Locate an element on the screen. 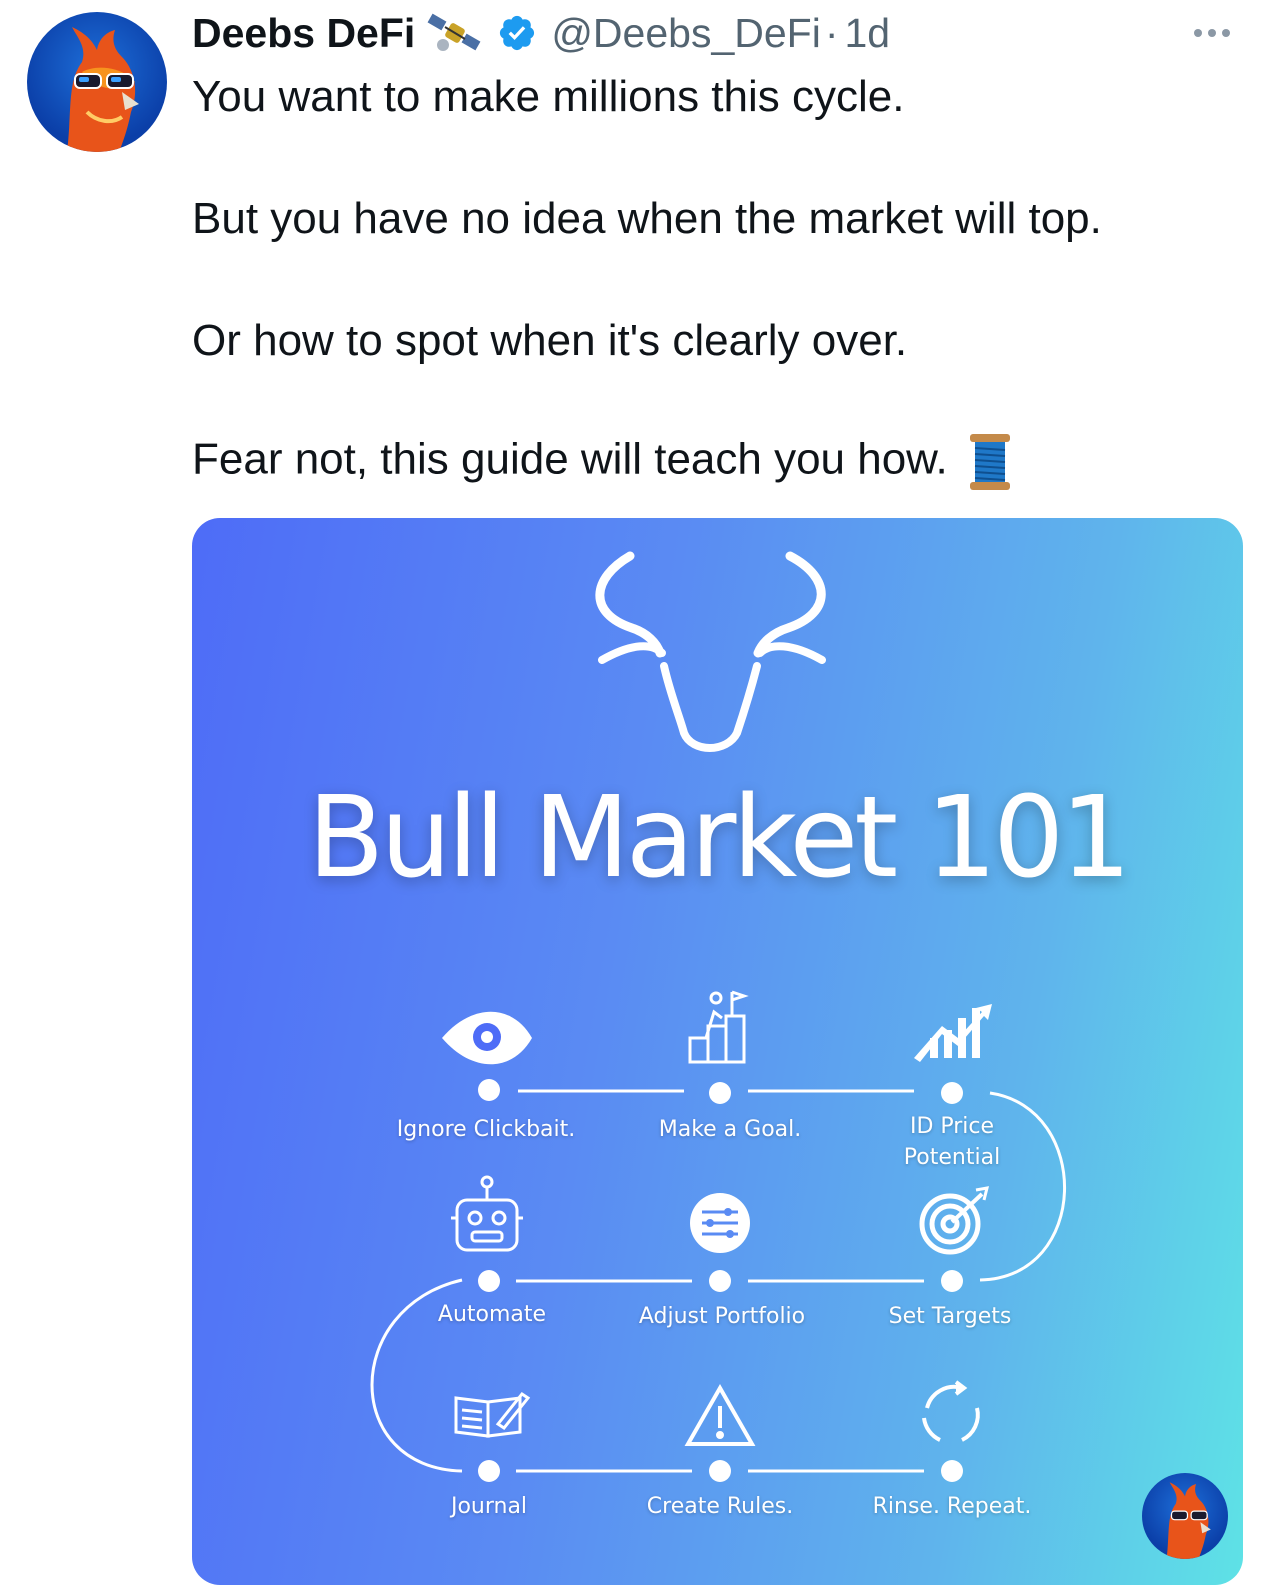 Image resolution: width=1284 pixels, height=1585 pixels. cycle-icon is located at coordinates (951, 1411).